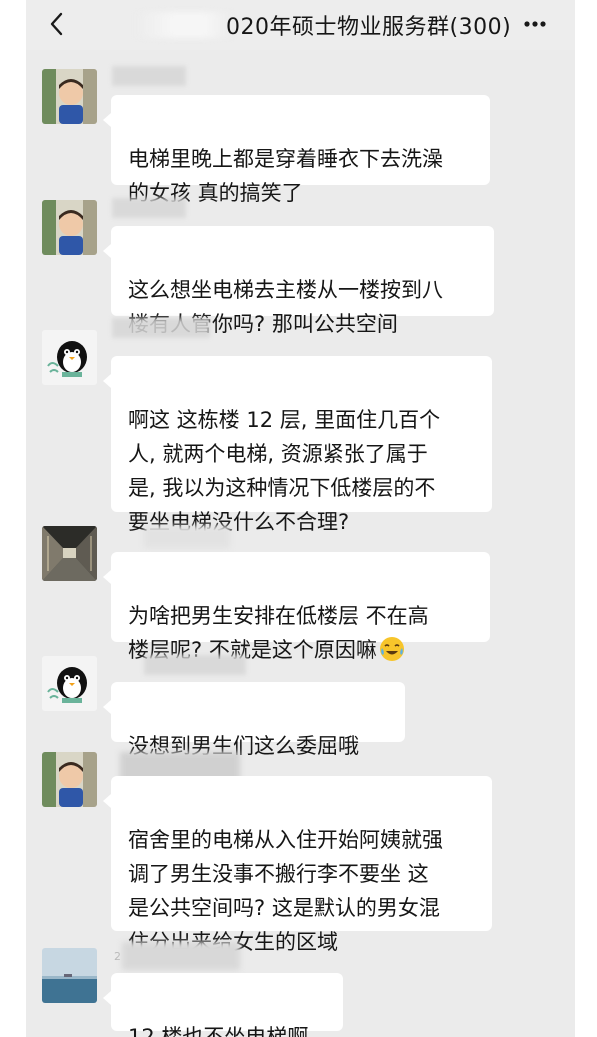 This screenshot has height=1037, width=597. Describe the element at coordinates (296, 607) in the screenshot. I see `message-bubble: 为啥把男生安排在低楼层 不在高 楼层呢? 不就是这个原因嘛` at that location.